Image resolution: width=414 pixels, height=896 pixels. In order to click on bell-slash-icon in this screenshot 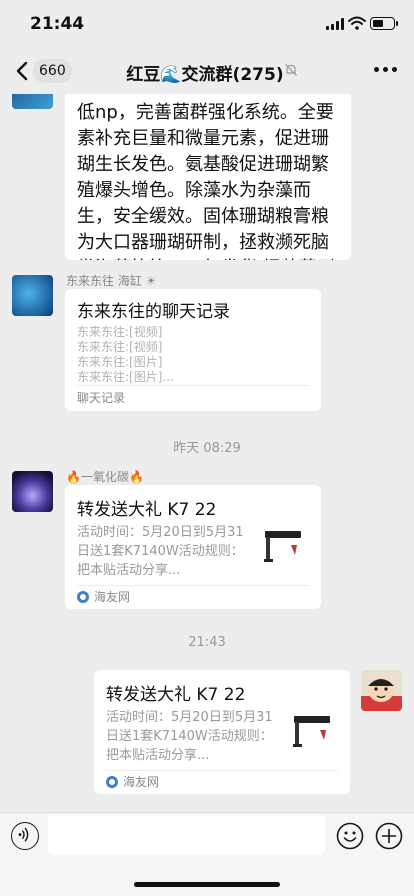, I will do `click(291, 70)`.